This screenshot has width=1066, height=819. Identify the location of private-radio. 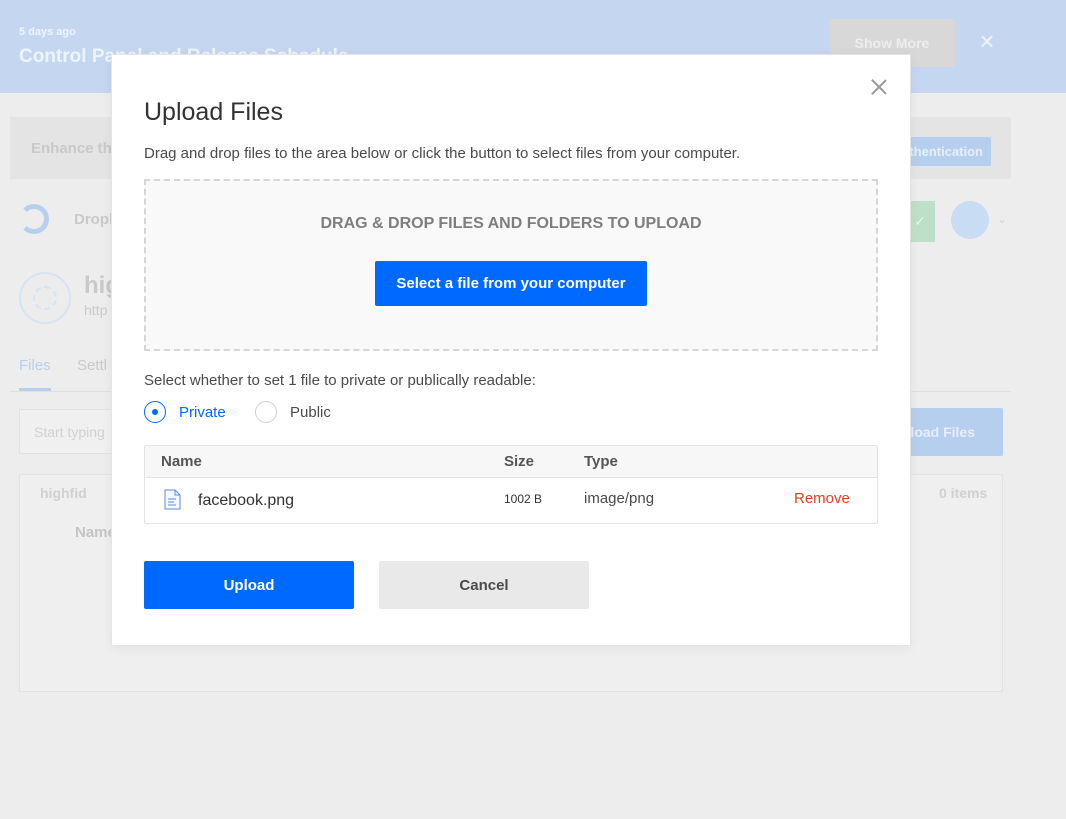
(155, 412).